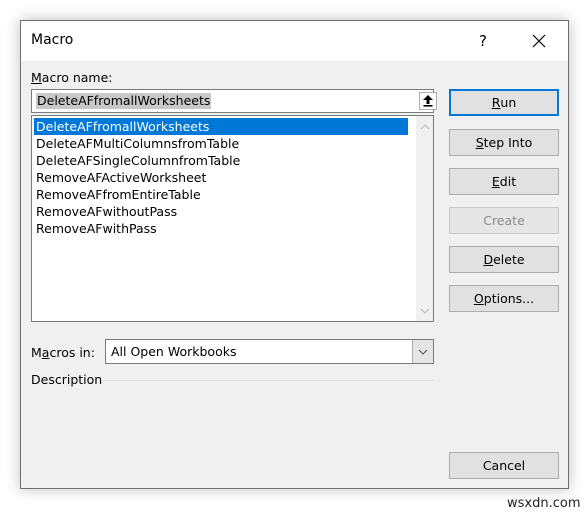 The height and width of the screenshot is (517, 588). Describe the element at coordinates (504, 142) in the screenshot. I see `step-into-button: Step Into` at that location.